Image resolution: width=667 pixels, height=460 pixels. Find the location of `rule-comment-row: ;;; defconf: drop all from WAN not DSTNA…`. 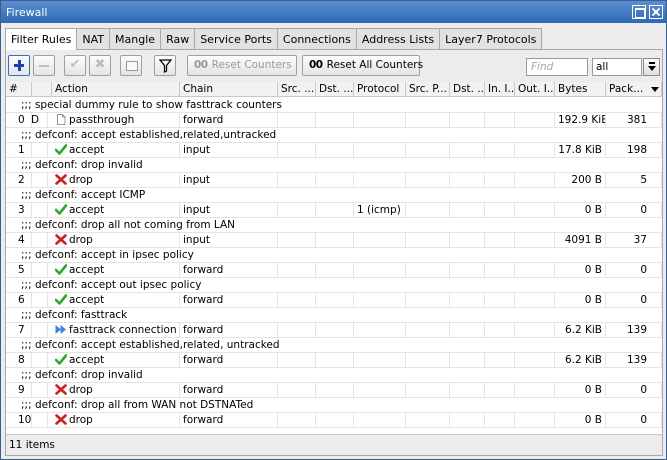

rule-comment-row: ;;; defconf: drop all from WAN not DSTNA… is located at coordinates (334, 405).